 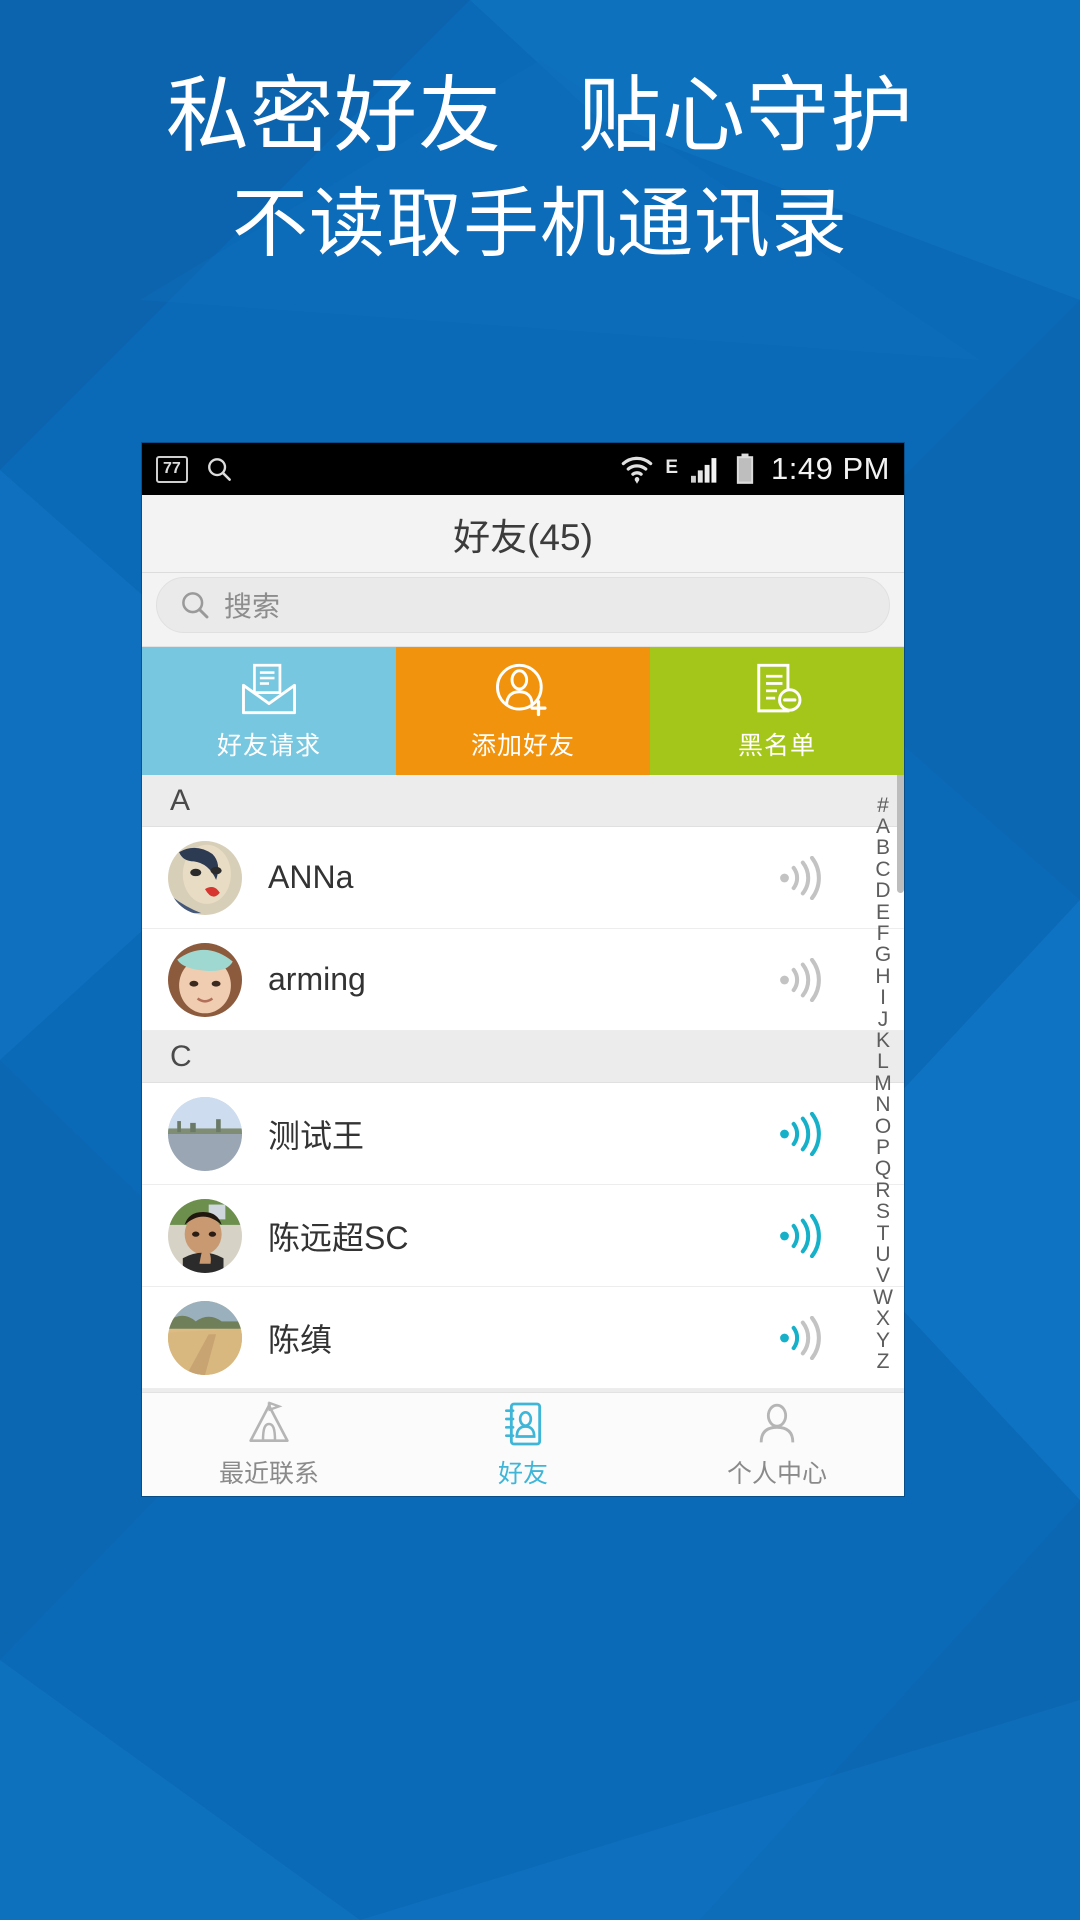 I want to click on alphabet-index-letter: R, so click(x=882, y=1190).